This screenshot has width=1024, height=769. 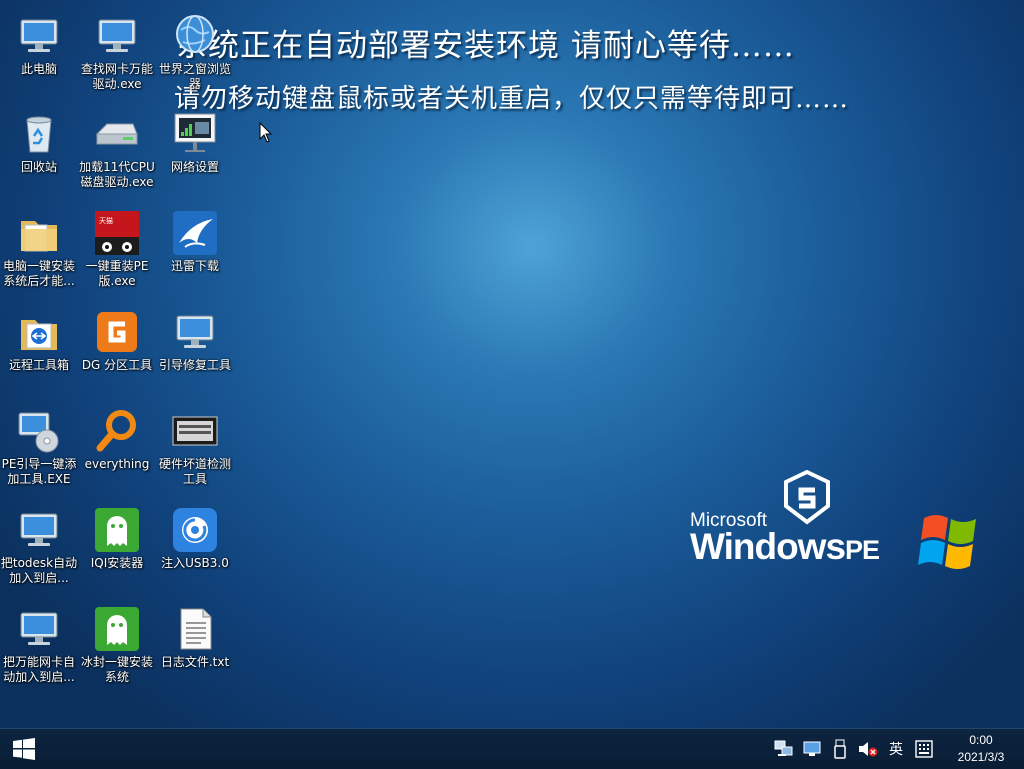 I want to click on desktop-icon-label: 查找网卡万能驱动.exe, so click(x=116, y=76).